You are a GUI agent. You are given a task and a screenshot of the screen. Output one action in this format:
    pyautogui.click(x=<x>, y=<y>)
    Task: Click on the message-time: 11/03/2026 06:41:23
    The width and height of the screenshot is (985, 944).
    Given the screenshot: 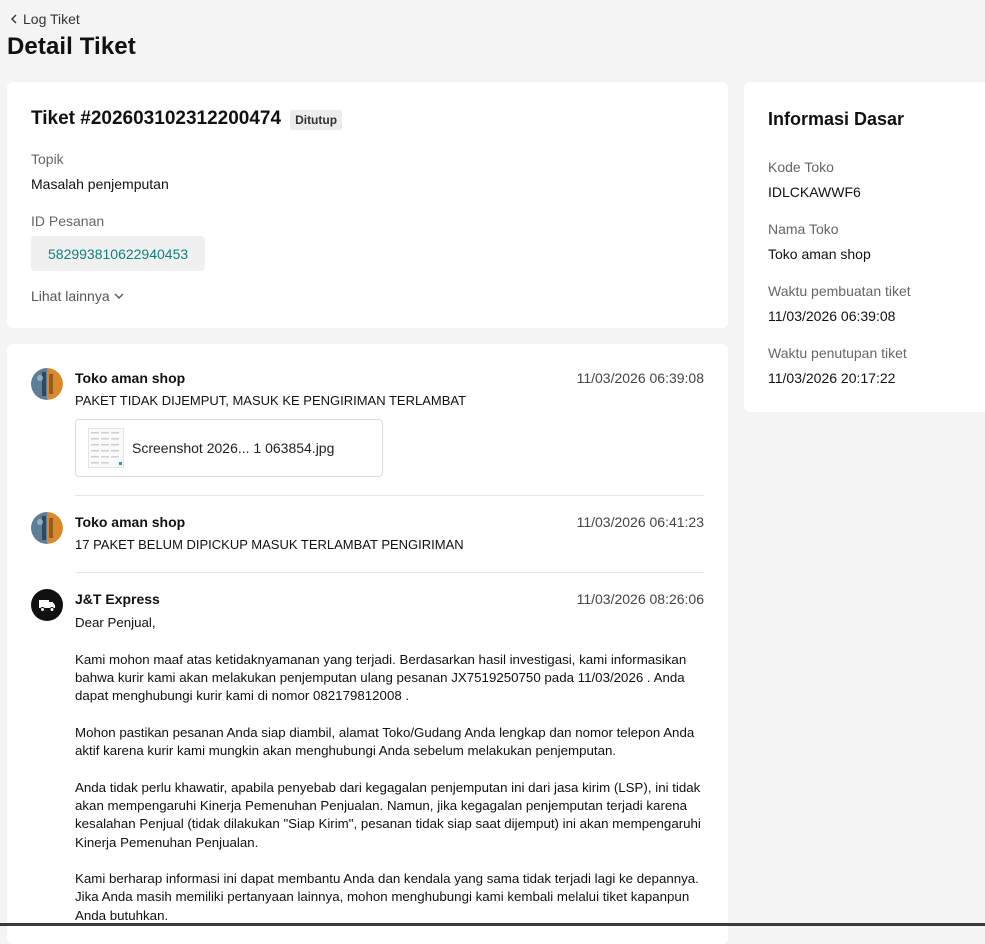 What is the action you would take?
    pyautogui.click(x=640, y=522)
    